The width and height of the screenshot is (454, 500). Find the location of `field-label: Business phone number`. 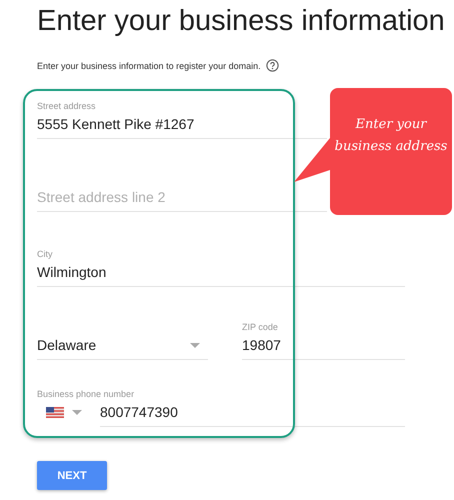

field-label: Business phone number is located at coordinates (85, 394).